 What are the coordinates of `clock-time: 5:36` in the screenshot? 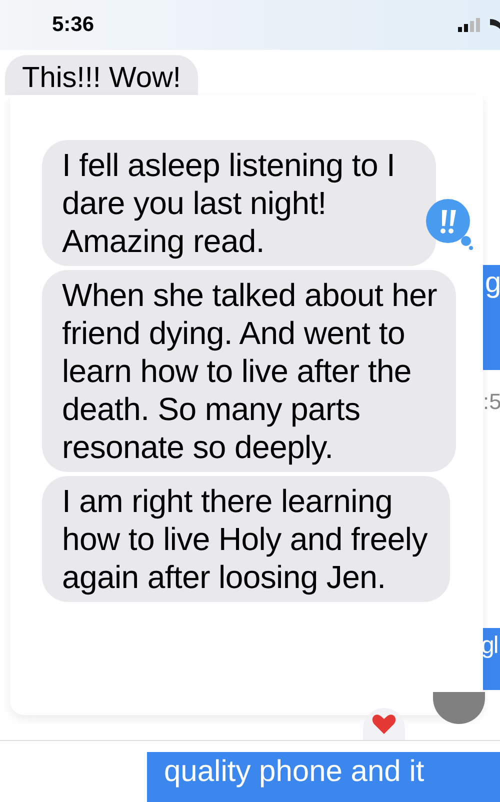 It's located at (73, 25).